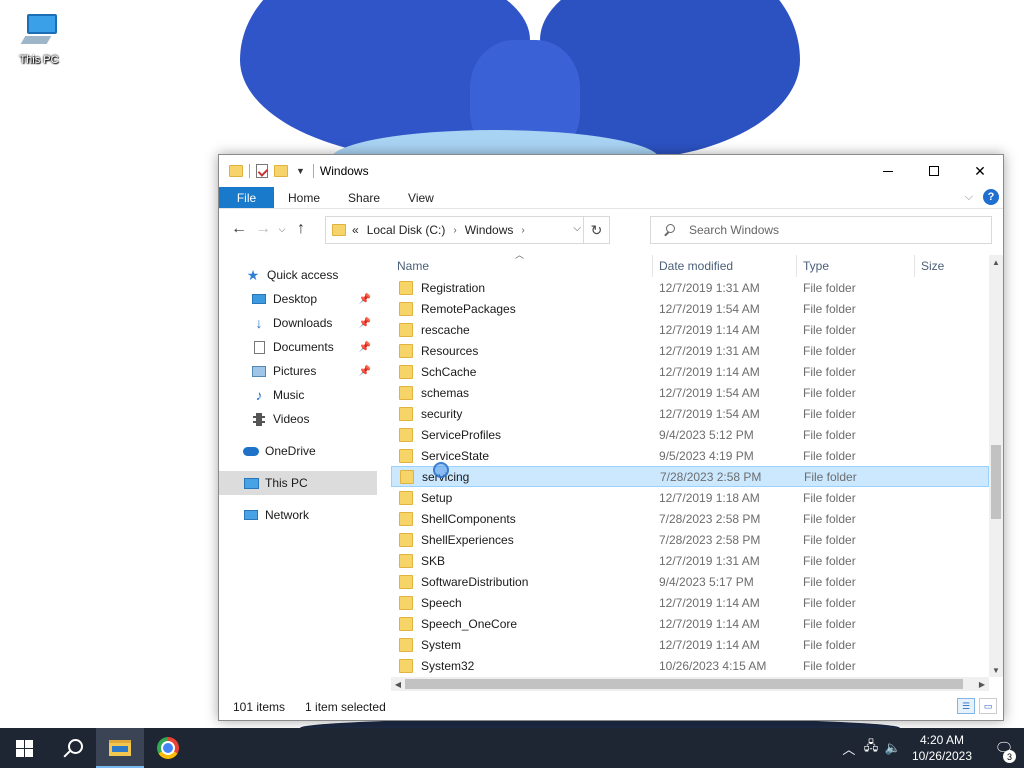 Image resolution: width=1024 pixels, height=768 pixels. I want to click on table-row: Registration 12/7/2019 1:31 AM File folder, so click(690, 287).